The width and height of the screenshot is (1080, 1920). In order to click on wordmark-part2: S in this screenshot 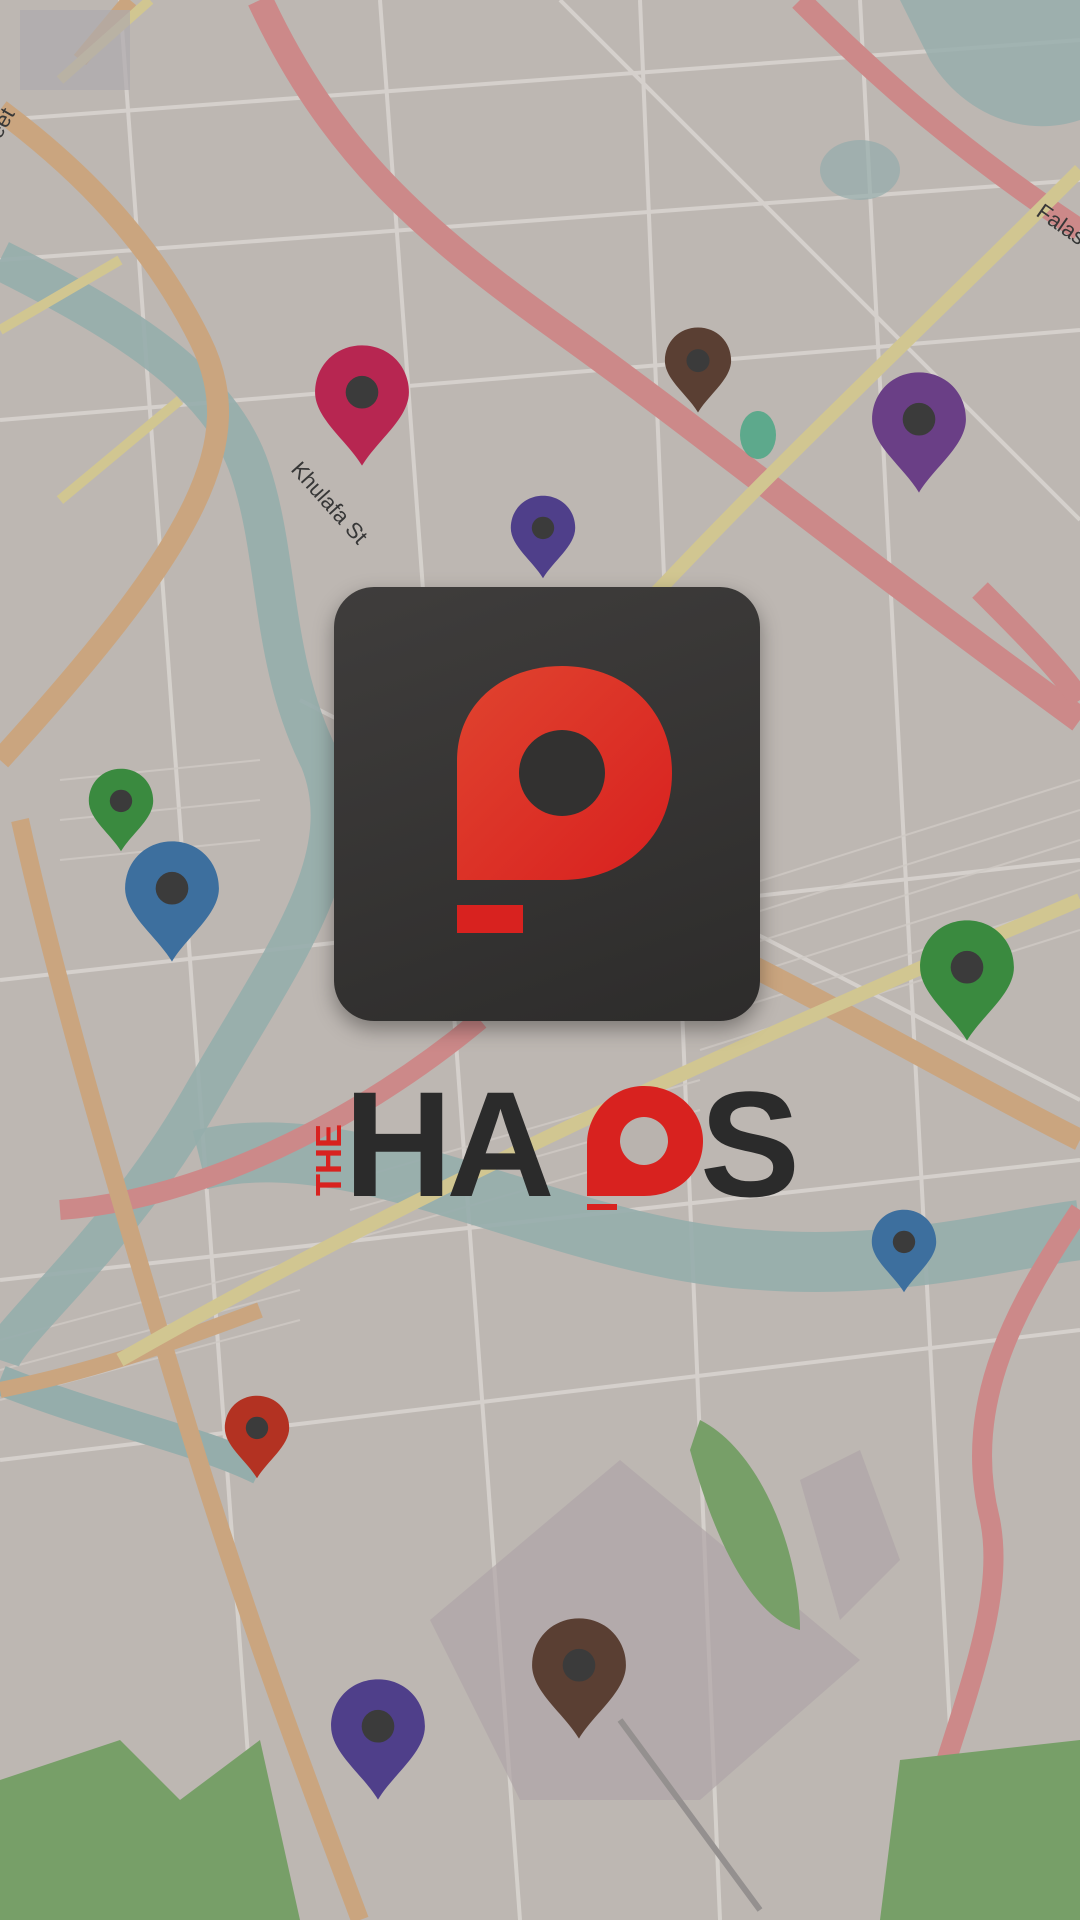, I will do `click(750, 1144)`.